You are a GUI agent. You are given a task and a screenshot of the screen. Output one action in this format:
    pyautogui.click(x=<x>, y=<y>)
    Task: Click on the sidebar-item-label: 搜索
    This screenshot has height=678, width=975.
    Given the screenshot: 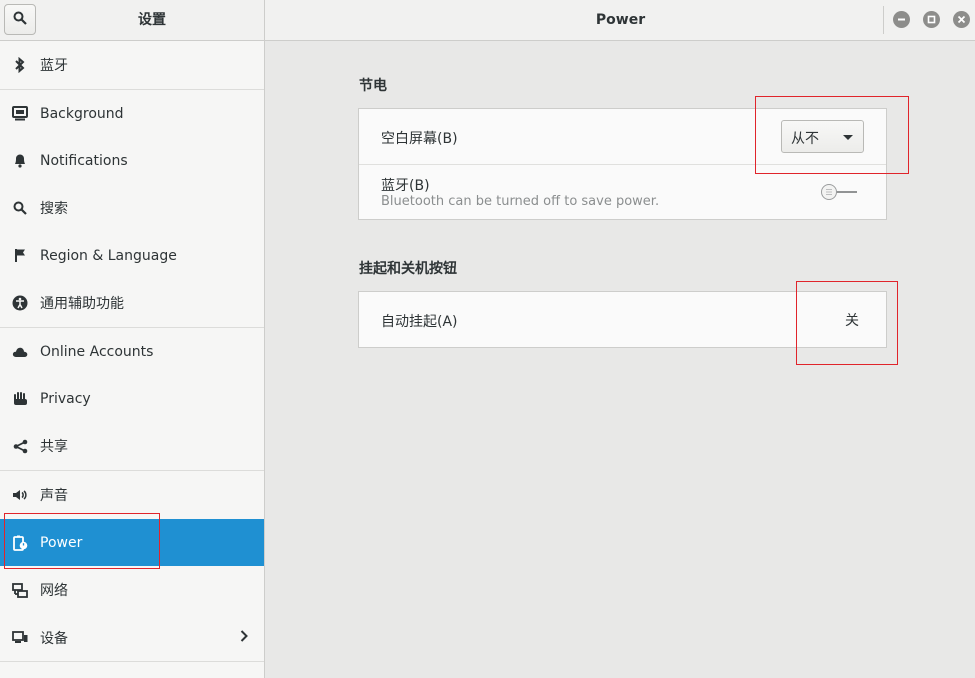 What is the action you would take?
    pyautogui.click(x=54, y=209)
    